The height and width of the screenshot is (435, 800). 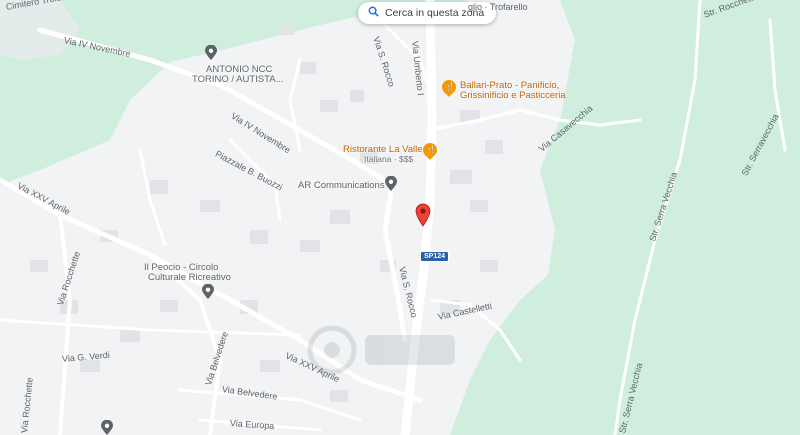 What do you see at coordinates (389, 159) in the screenshot?
I see `poi-ristorante-sub: Italiana · $$$` at bounding box center [389, 159].